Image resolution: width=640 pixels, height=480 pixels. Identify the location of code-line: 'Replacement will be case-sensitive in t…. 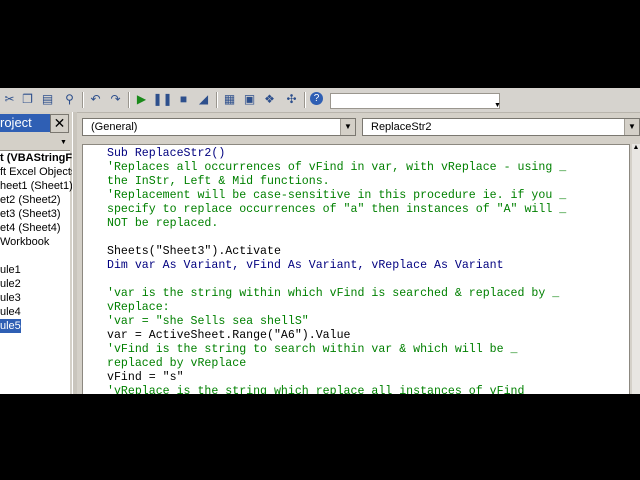
(337, 195).